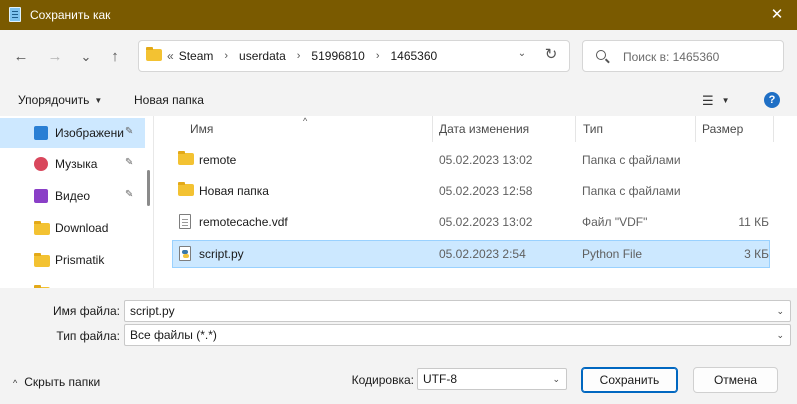 Image resolution: width=797 pixels, height=404 pixels. Describe the element at coordinates (54, 100) in the screenshot. I see `organize-label: Упорядочить` at that location.